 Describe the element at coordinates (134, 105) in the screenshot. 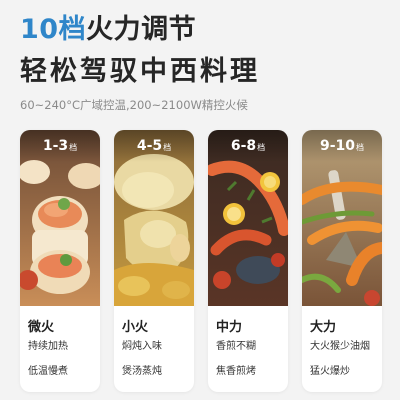

I see `spec-text: 60~240°C广域控温,200~2100W精控火候` at that location.